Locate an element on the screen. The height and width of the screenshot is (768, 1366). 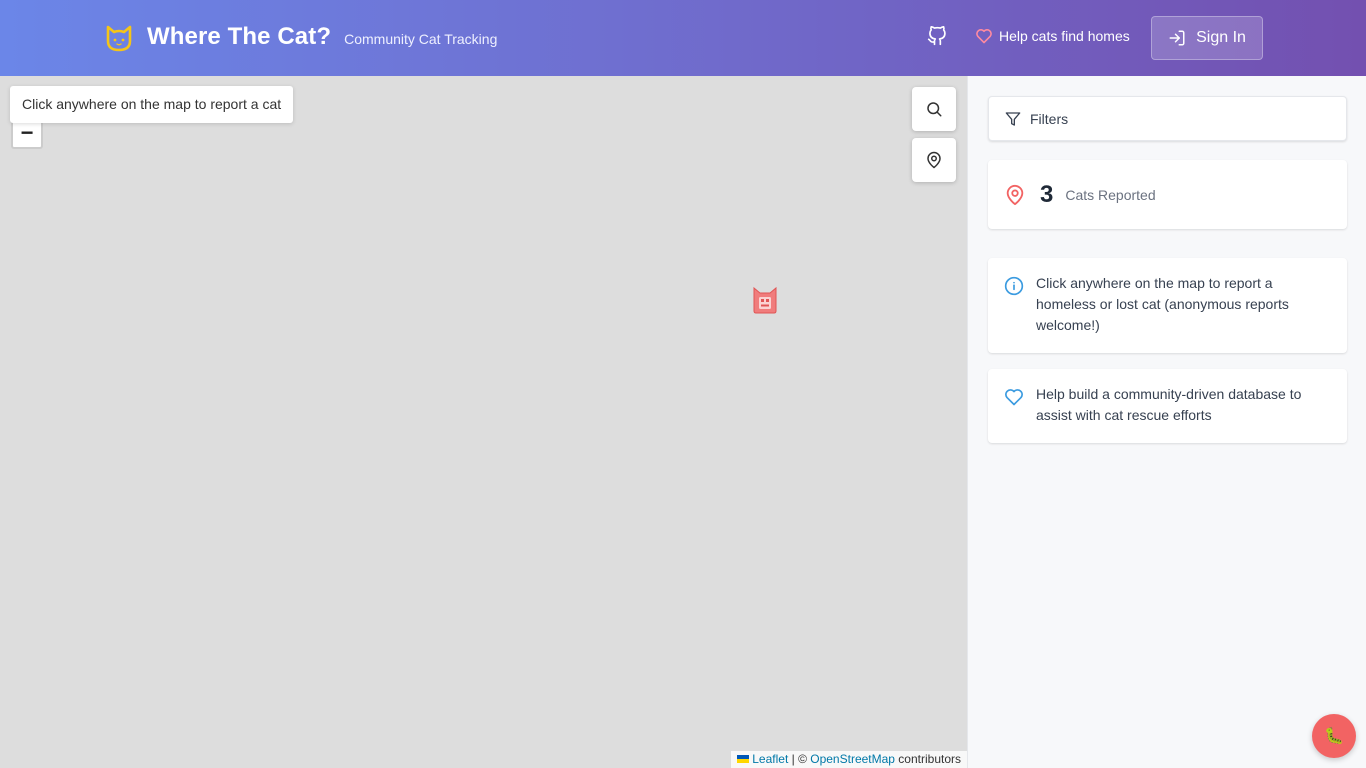
help-cats-link: Help cats find homes is located at coordinates (1052, 36).